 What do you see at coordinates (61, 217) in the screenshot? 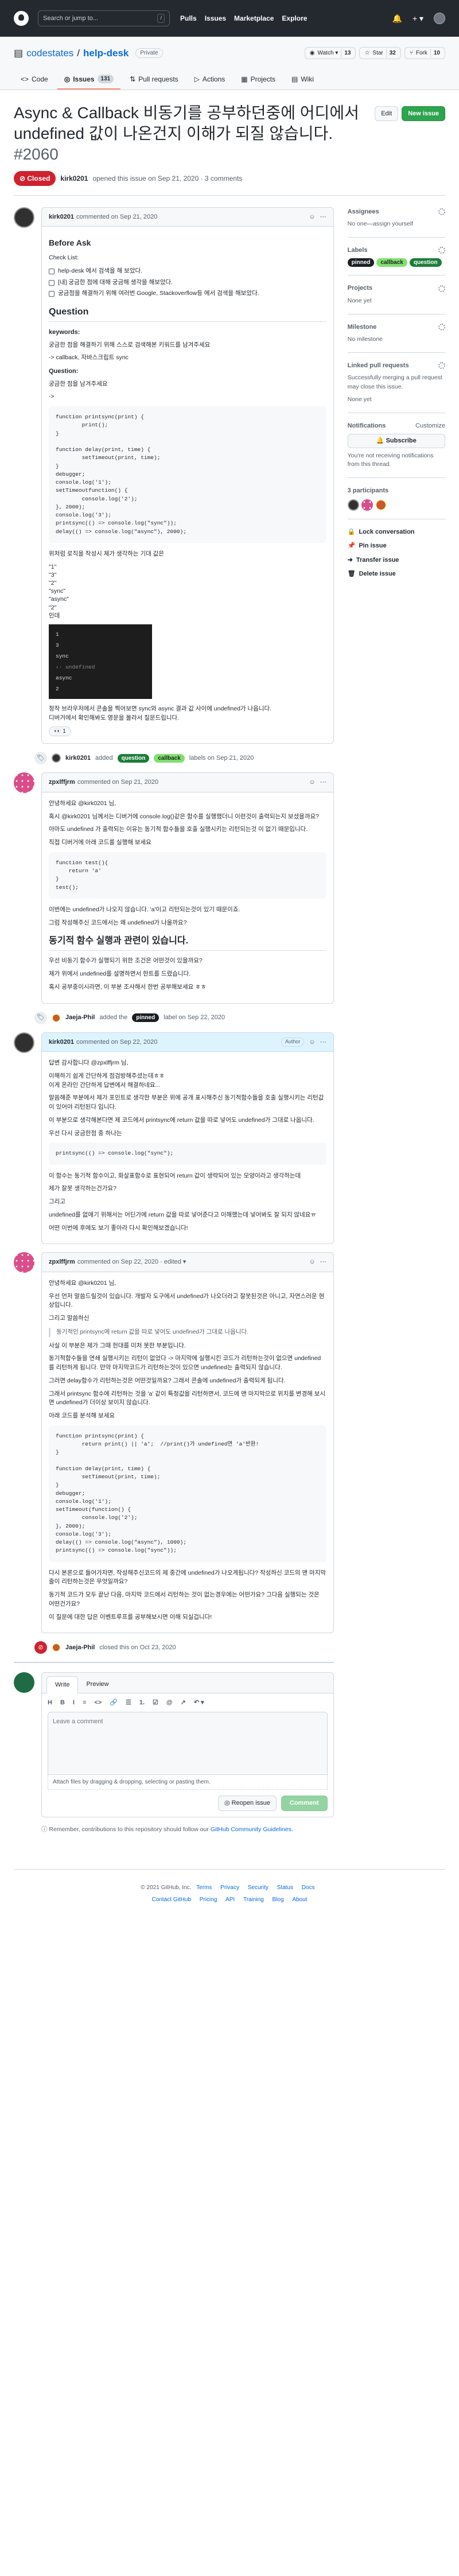
I see `comment-author: kirk0201` at bounding box center [61, 217].